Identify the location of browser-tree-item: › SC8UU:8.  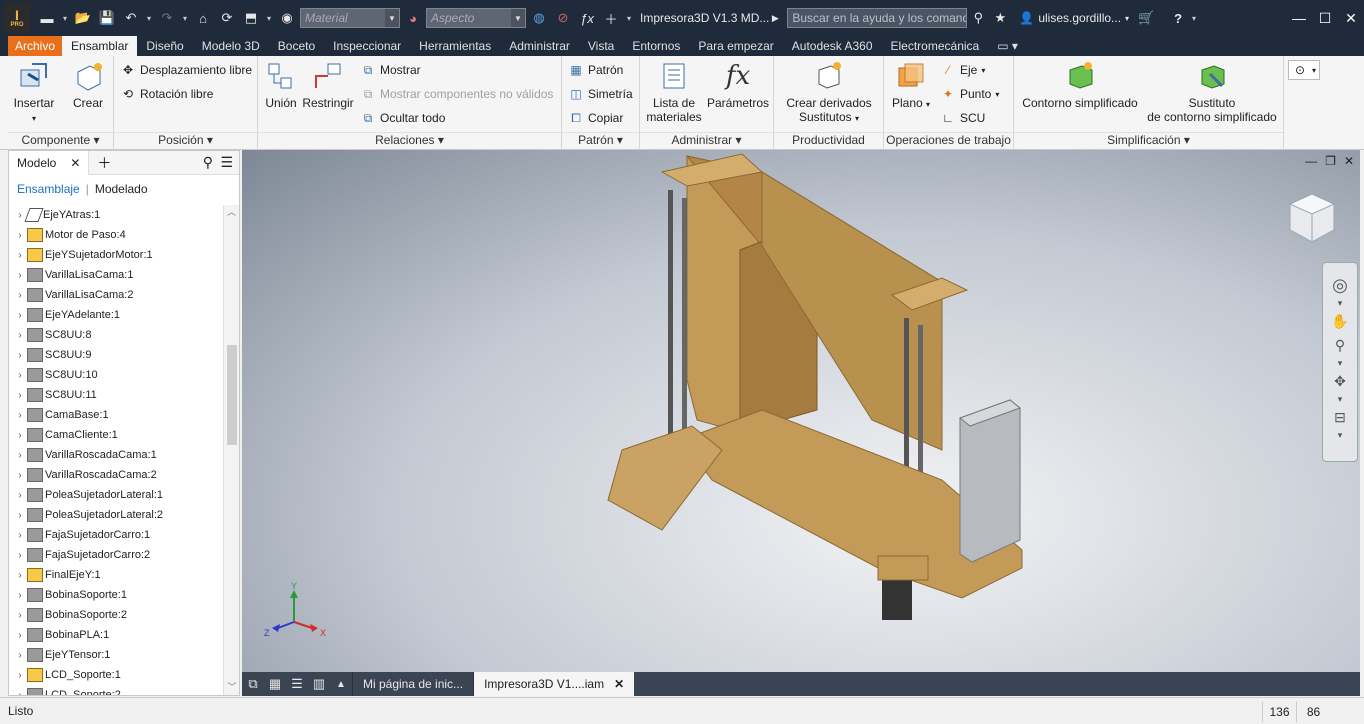
(116, 335).